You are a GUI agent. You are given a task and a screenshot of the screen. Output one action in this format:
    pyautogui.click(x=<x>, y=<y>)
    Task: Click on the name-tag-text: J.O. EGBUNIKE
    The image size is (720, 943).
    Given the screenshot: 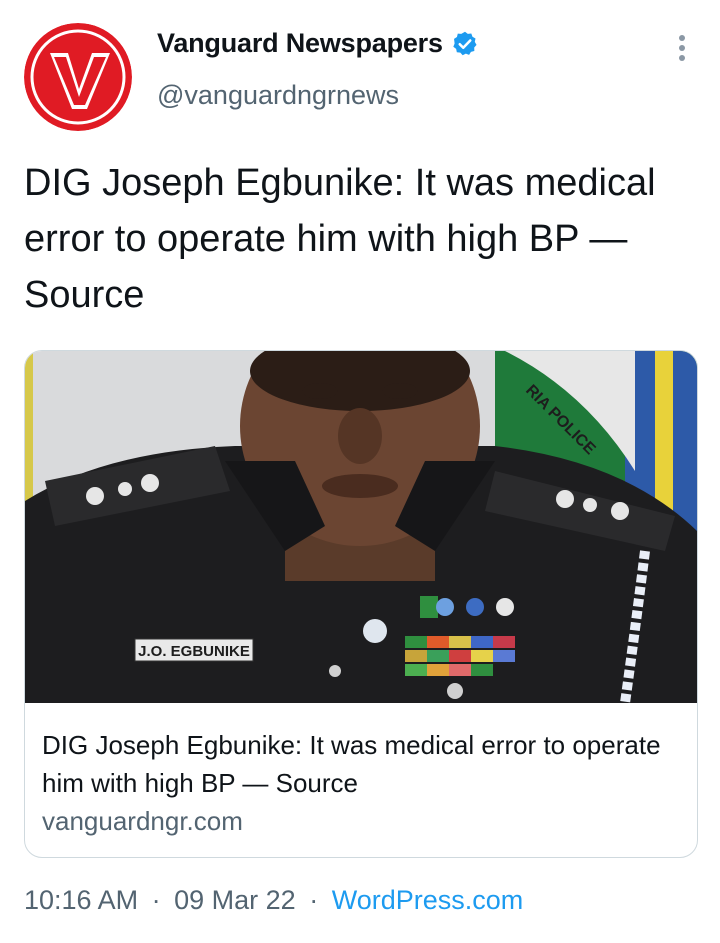 What is the action you would take?
    pyautogui.click(x=194, y=651)
    